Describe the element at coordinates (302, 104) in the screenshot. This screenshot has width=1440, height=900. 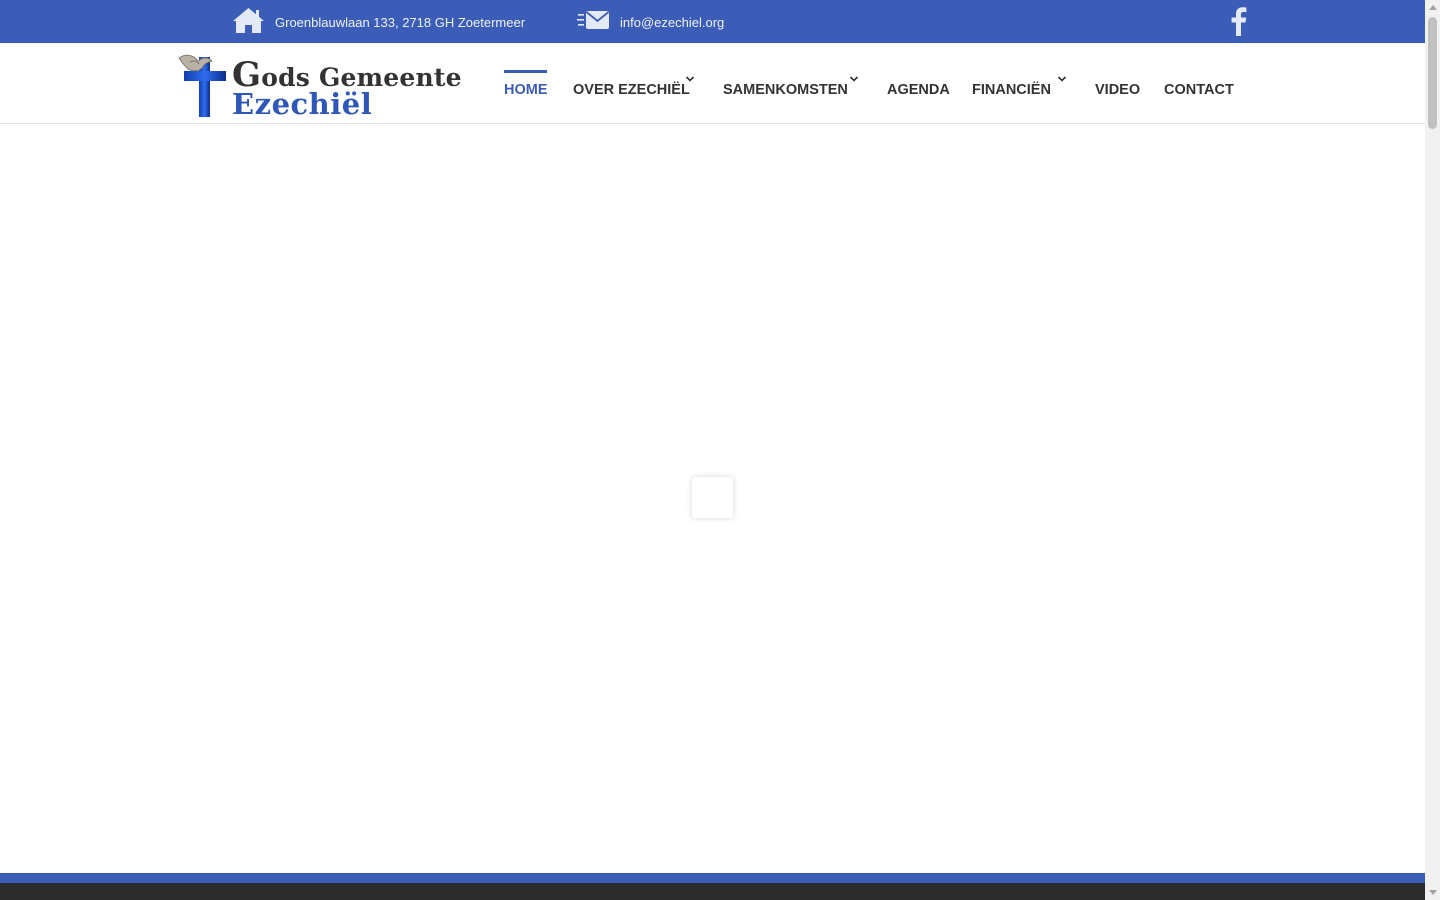
I see `logo-subtitle: Ezechiël` at that location.